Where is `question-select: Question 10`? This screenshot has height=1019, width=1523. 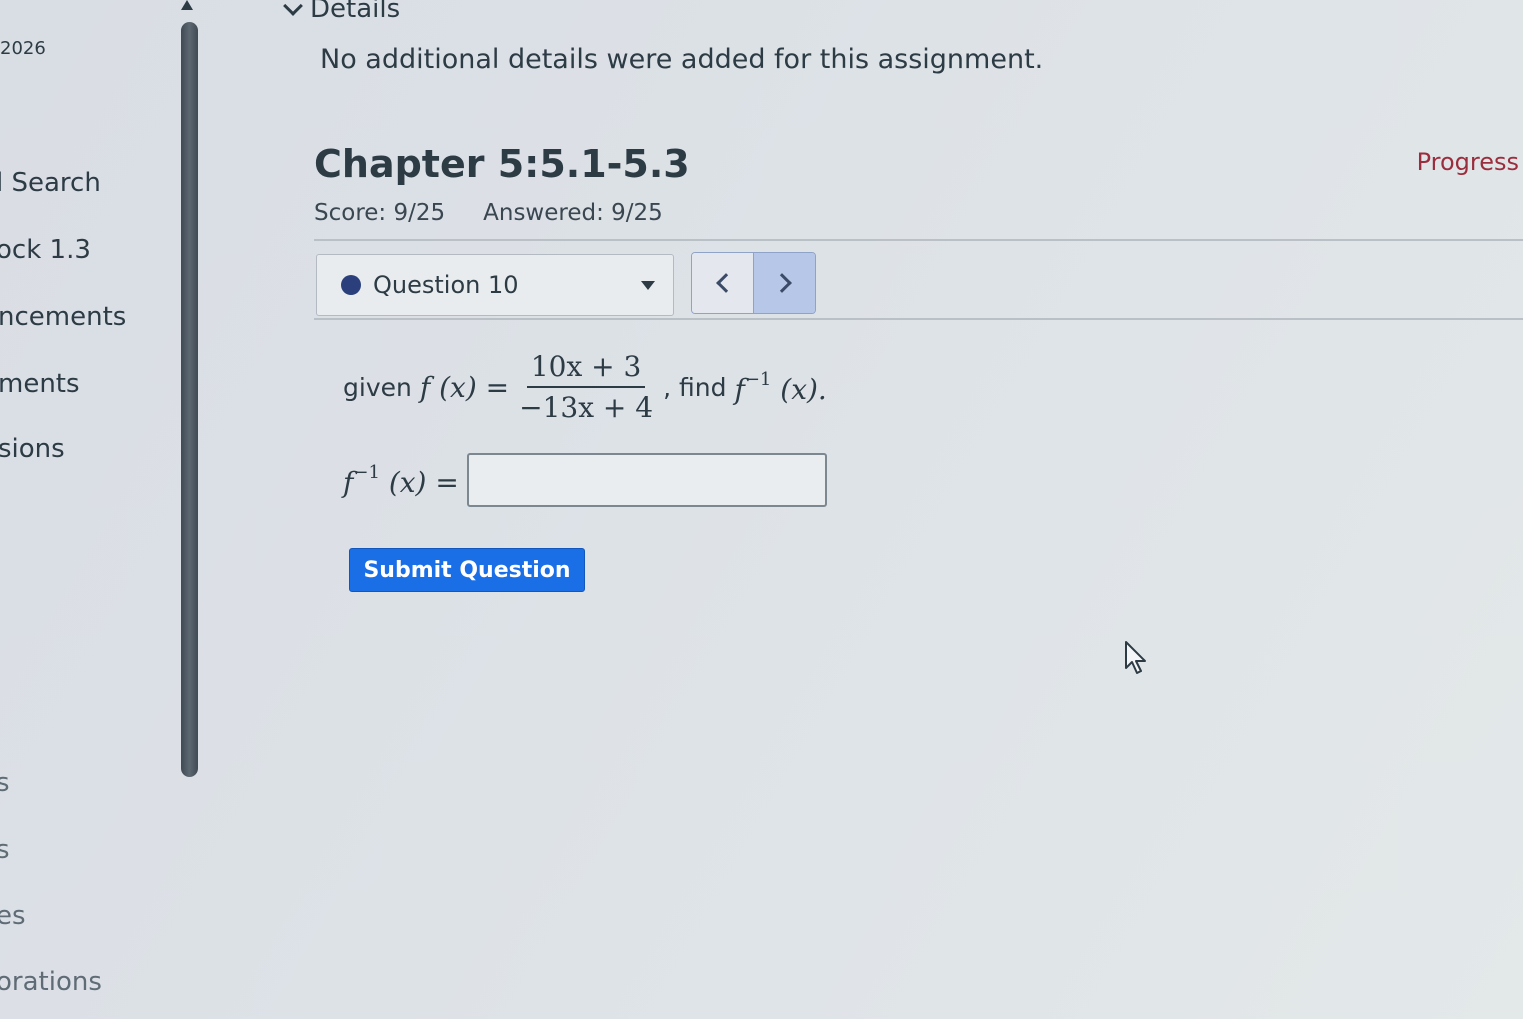 question-select: Question 10 is located at coordinates (495, 285).